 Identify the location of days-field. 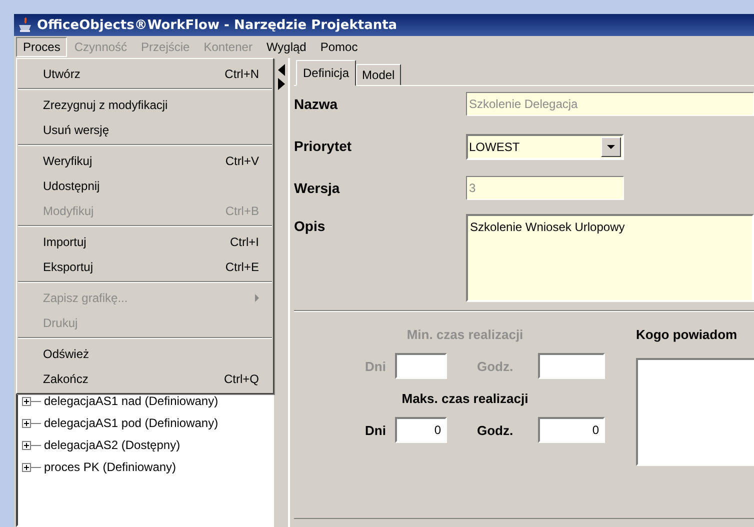
(421, 366).